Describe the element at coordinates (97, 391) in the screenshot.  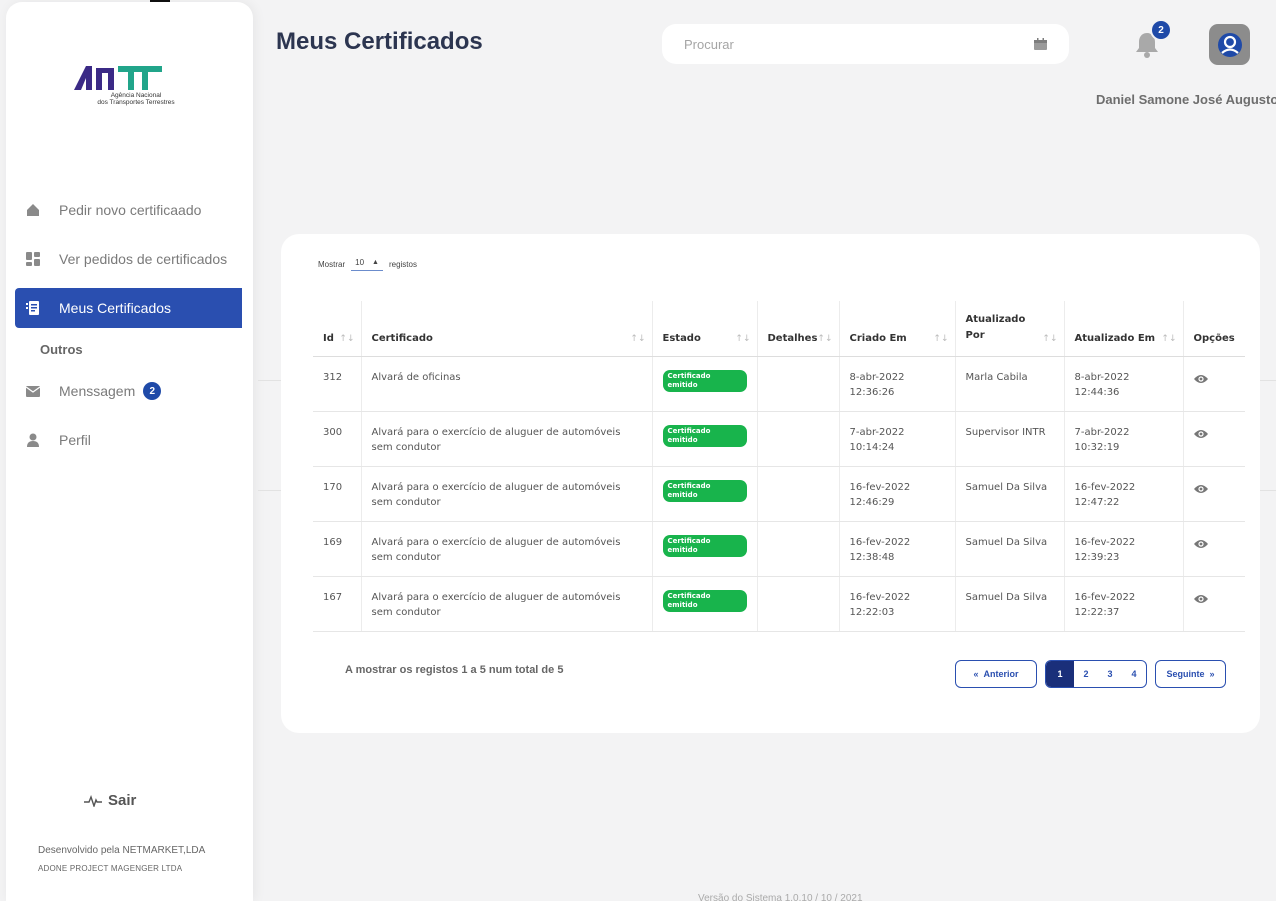
I see `sidebar-item-label: Menssagem` at that location.